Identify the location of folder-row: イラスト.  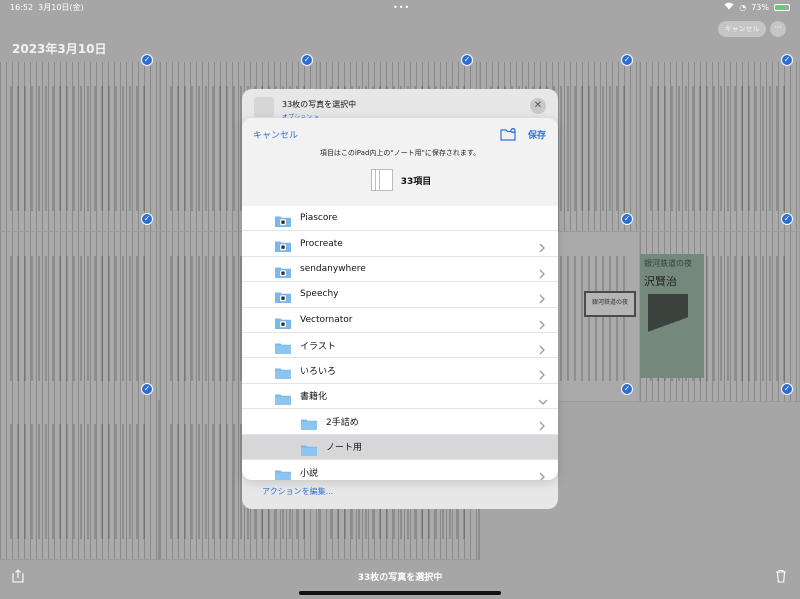
(400, 346).